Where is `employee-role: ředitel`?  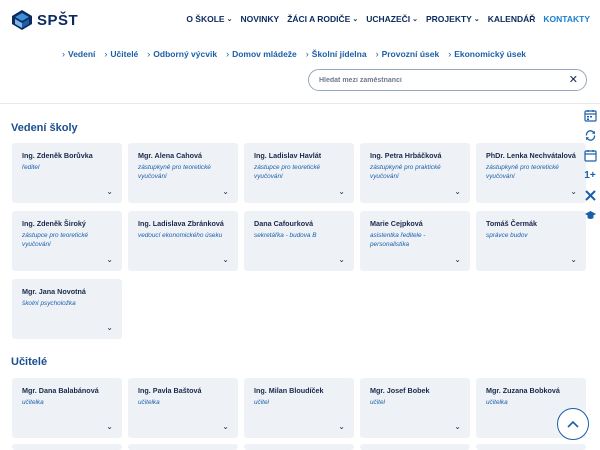 employee-role: ředitel is located at coordinates (31, 168).